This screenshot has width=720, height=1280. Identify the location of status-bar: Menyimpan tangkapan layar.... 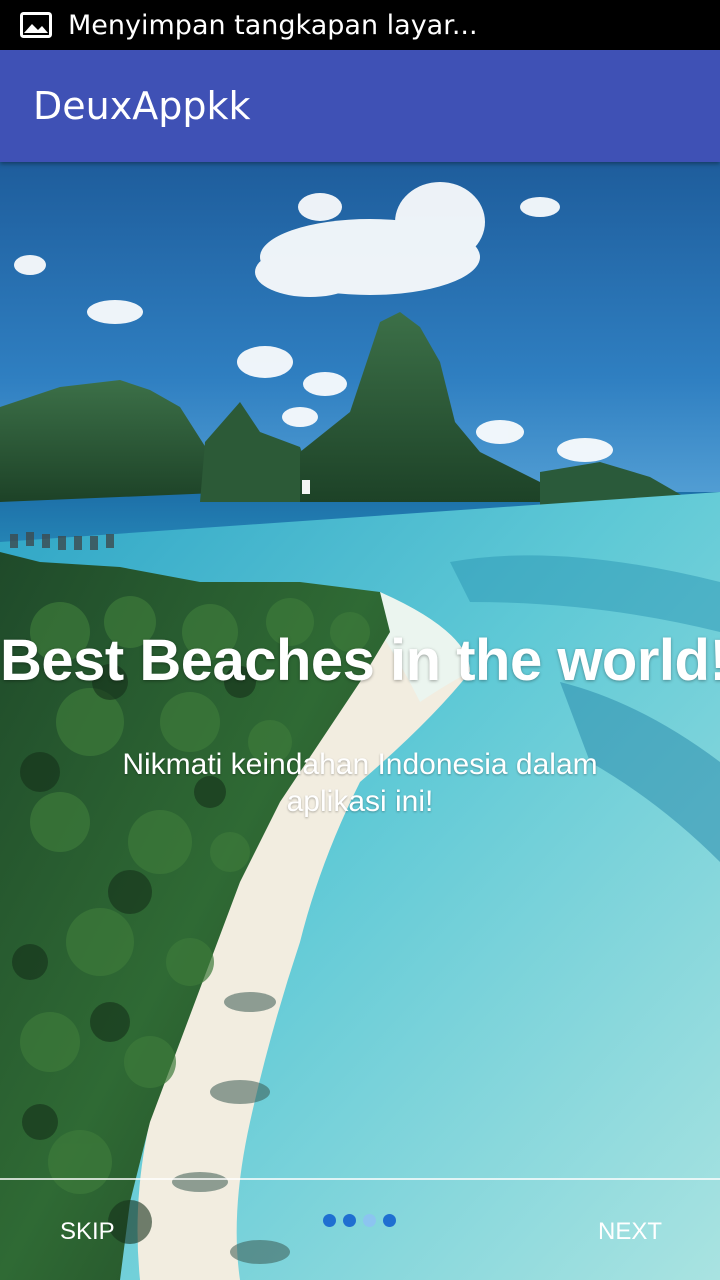
(360, 25).